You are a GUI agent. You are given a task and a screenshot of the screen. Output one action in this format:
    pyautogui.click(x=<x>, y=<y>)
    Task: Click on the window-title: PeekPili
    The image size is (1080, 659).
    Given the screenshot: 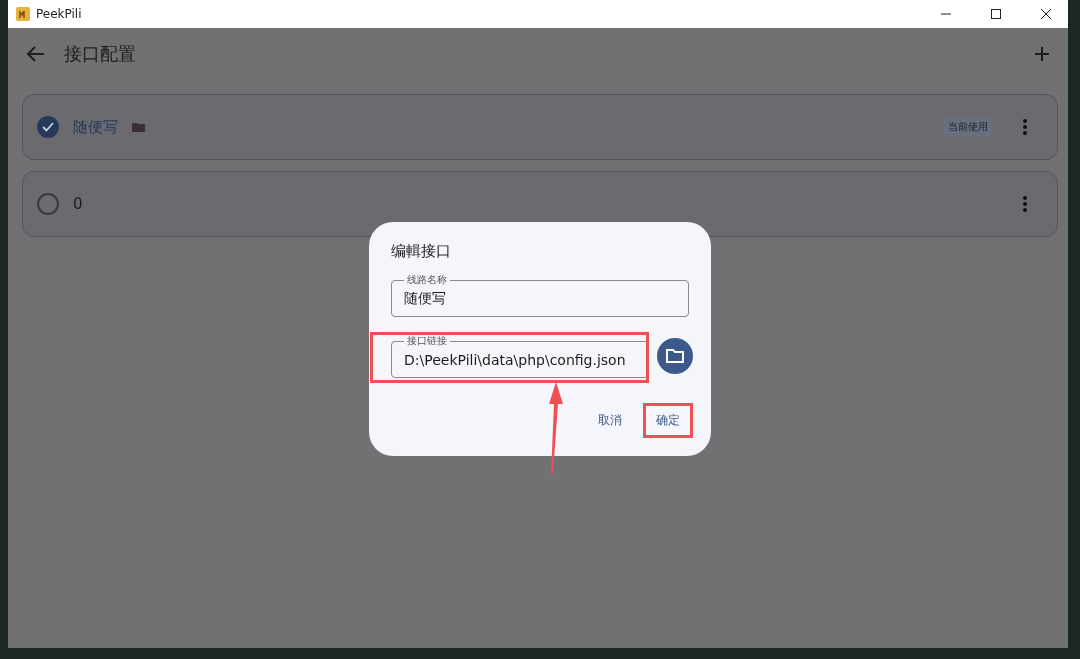 What is the action you would take?
    pyautogui.click(x=59, y=14)
    